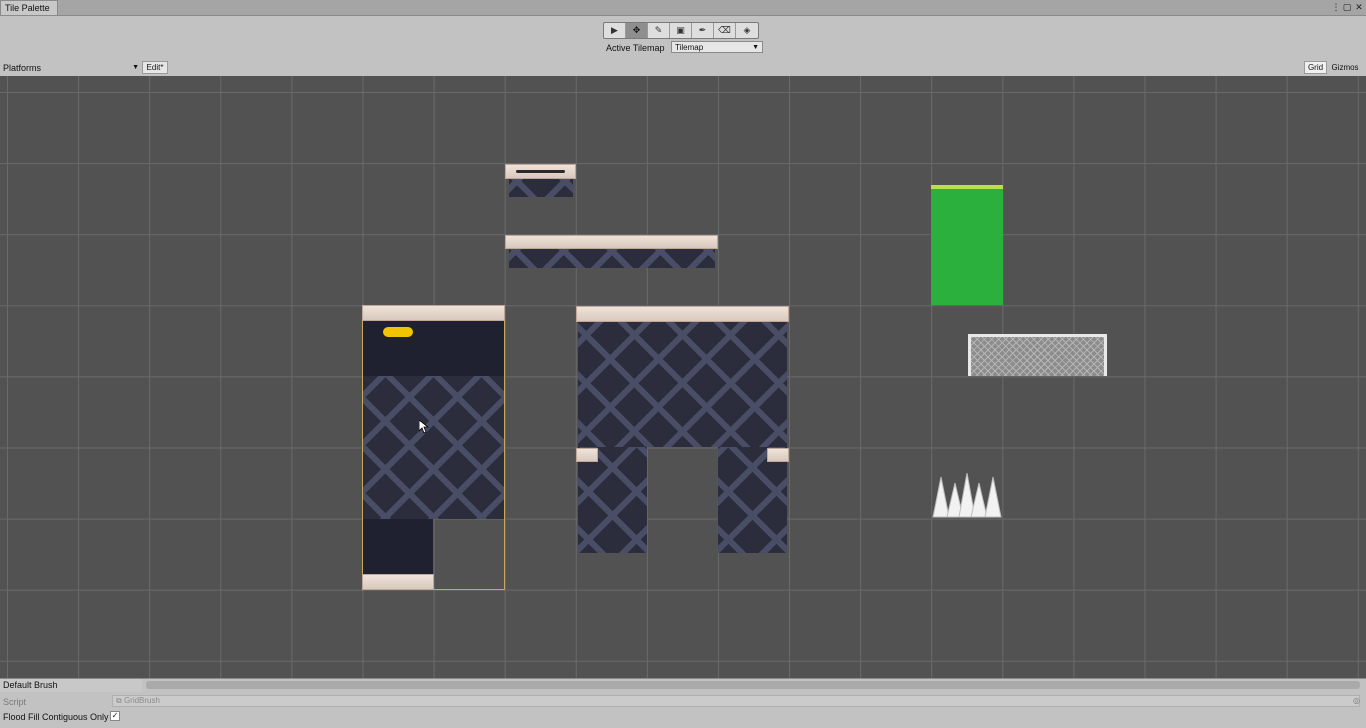  Describe the element at coordinates (540, 171) in the screenshot. I see `tile-small-platform-top` at that location.